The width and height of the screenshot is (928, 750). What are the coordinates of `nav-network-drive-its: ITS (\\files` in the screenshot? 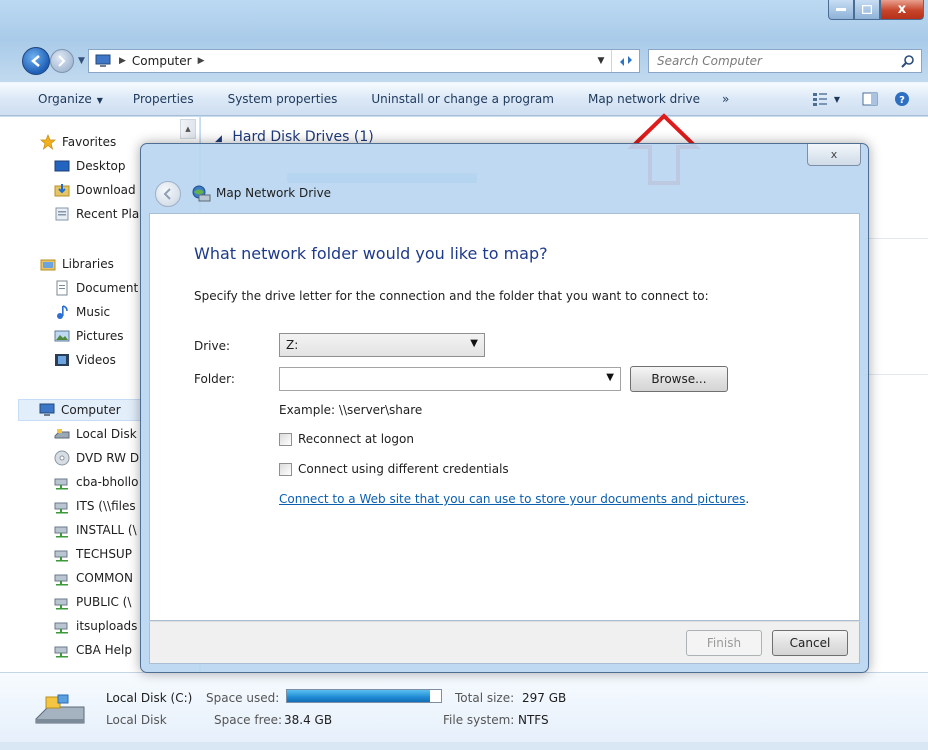 It's located at (95, 506).